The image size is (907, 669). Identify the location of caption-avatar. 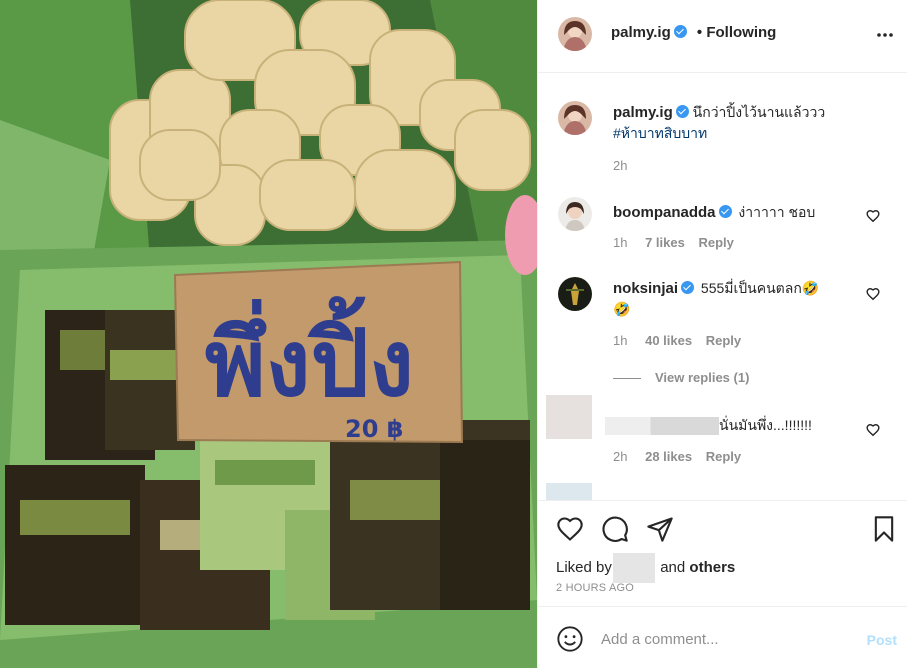
(575, 118).